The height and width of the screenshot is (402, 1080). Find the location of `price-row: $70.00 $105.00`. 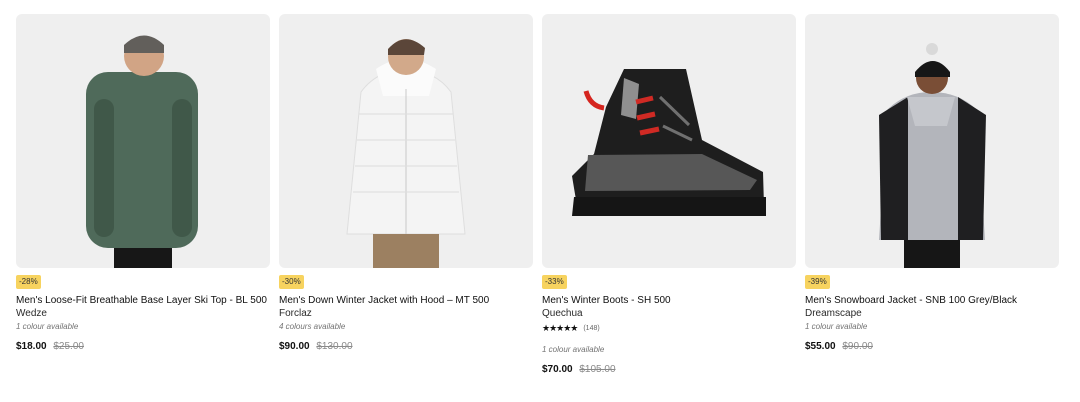

price-row: $70.00 $105.00 is located at coordinates (669, 369).